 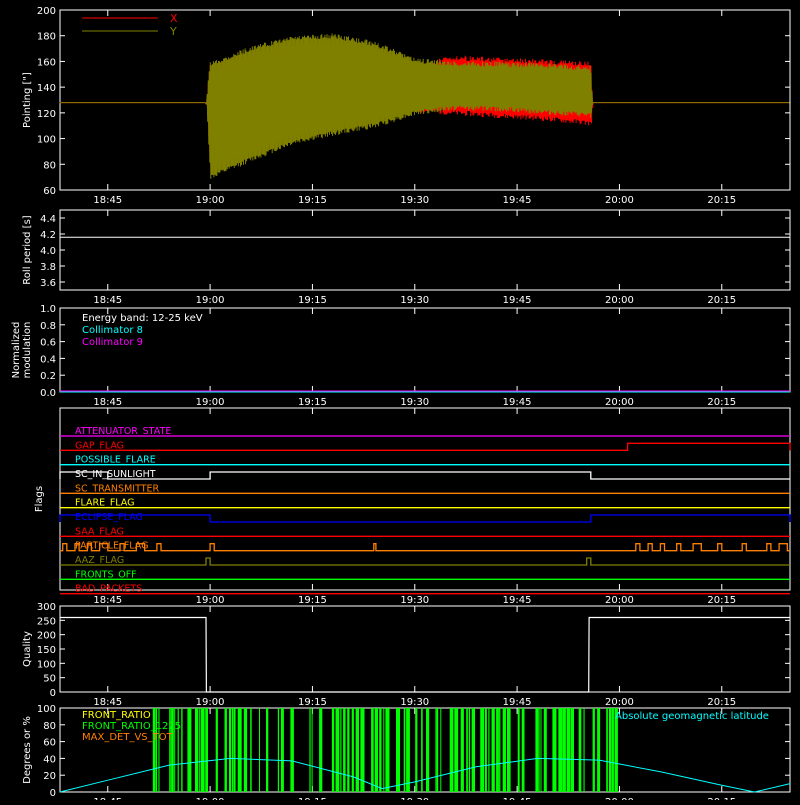 I want to click on y-tick-label: 140, so click(x=46, y=88).